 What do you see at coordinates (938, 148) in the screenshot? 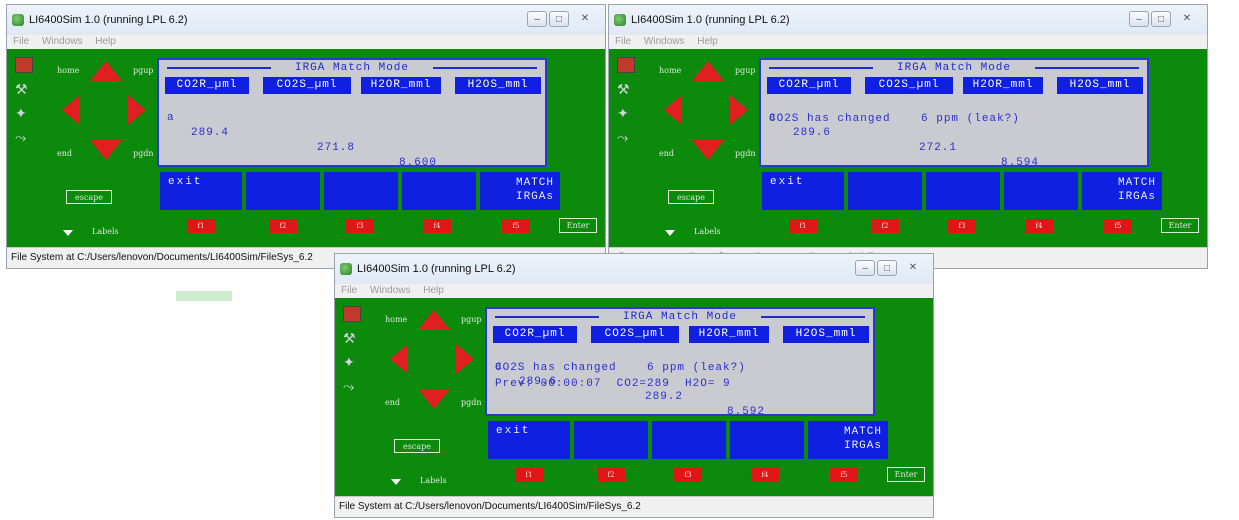
I see `co2s-value: 272.1` at bounding box center [938, 148].